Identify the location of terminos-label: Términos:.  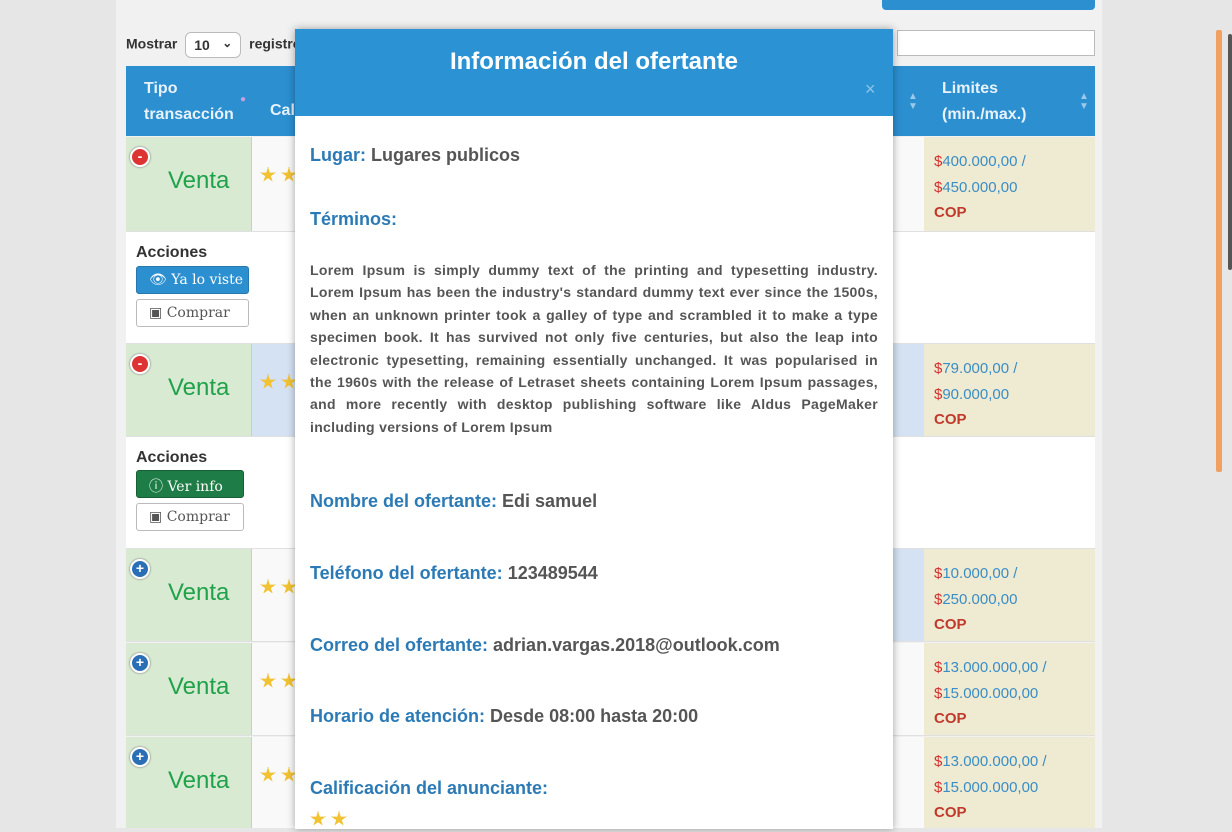
(354, 219).